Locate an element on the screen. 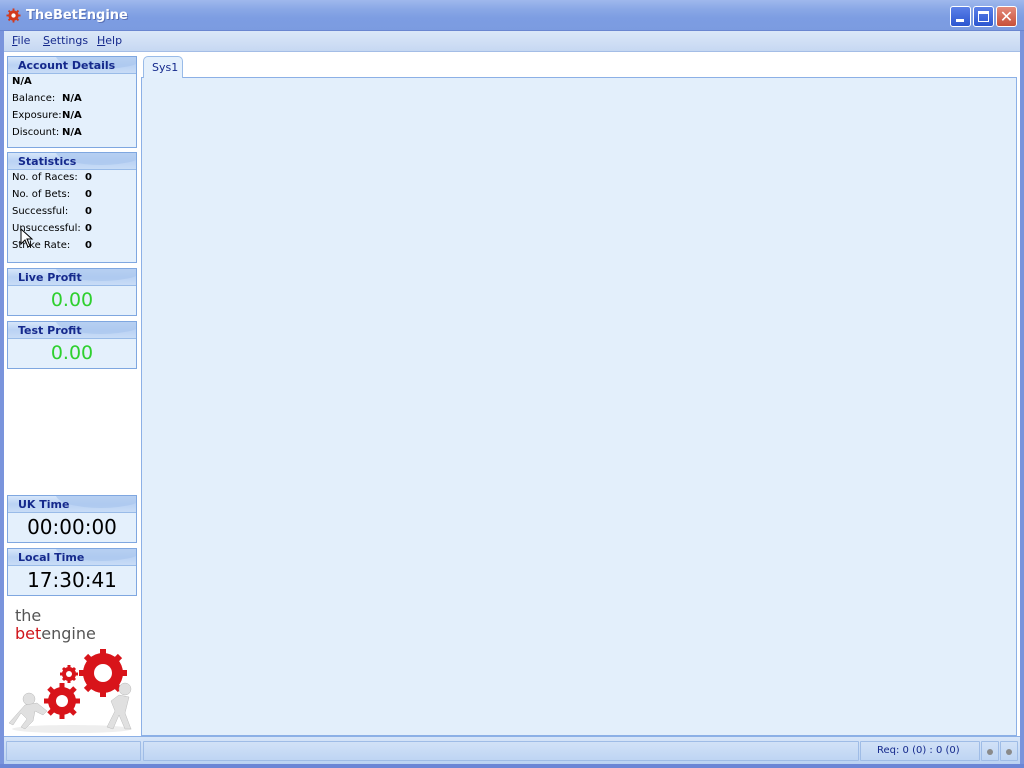  live-profit-title: Live Profit is located at coordinates (50, 277).